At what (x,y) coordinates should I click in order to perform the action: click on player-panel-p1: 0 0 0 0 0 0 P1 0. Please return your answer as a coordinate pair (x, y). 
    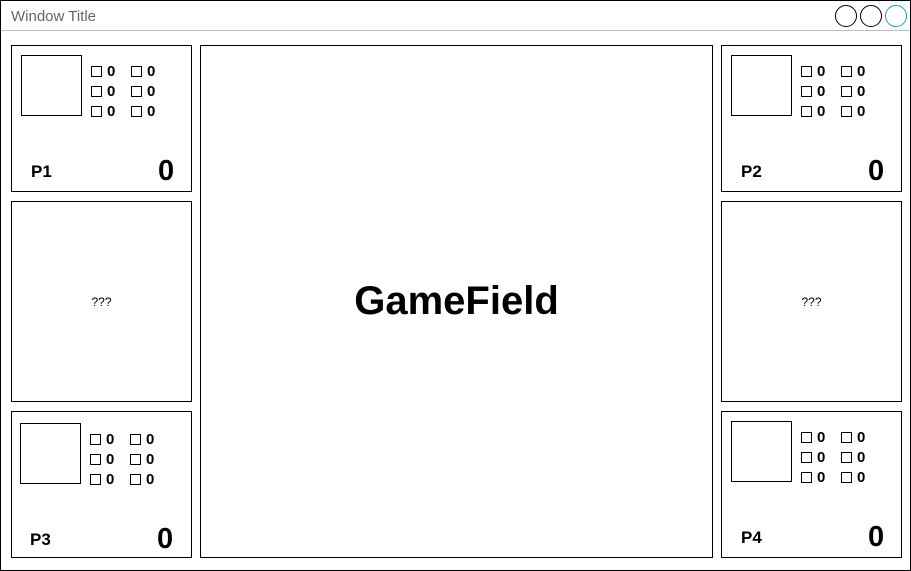
    Looking at the image, I should click on (101, 118).